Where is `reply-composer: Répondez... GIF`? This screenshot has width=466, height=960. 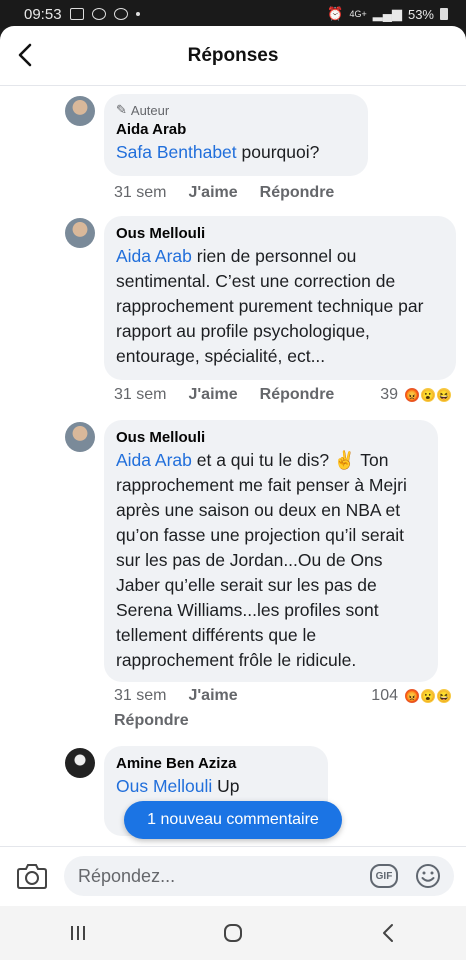 reply-composer: Répondez... GIF is located at coordinates (233, 876).